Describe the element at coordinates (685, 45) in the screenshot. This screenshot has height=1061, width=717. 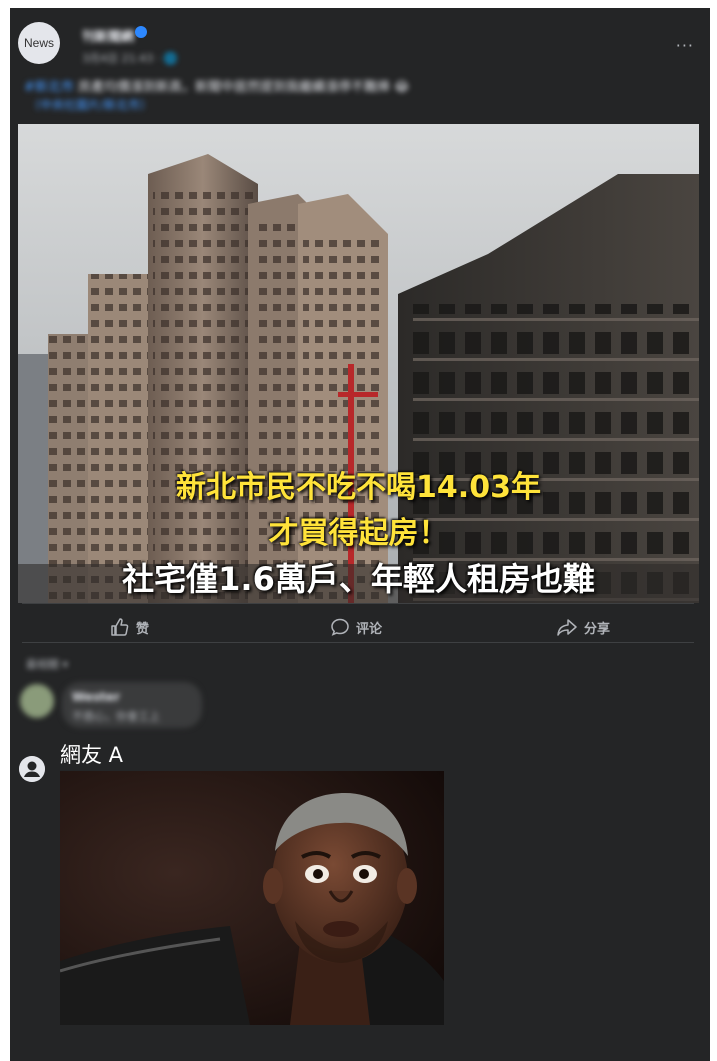
I see `more-options-icon: ···` at that location.